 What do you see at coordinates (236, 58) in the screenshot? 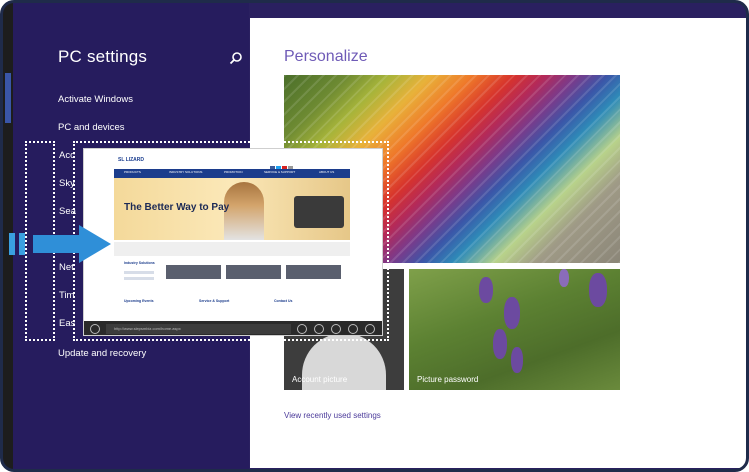
I see `search-icon` at bounding box center [236, 58].